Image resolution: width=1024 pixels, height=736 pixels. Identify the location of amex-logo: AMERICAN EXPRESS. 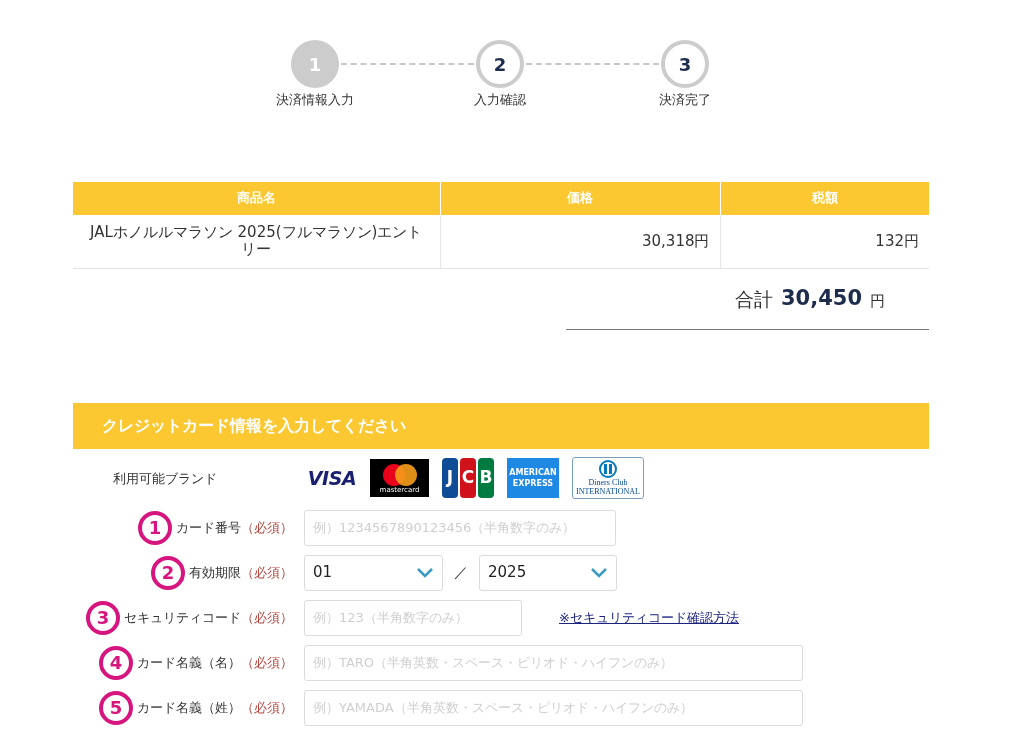
(533, 478).